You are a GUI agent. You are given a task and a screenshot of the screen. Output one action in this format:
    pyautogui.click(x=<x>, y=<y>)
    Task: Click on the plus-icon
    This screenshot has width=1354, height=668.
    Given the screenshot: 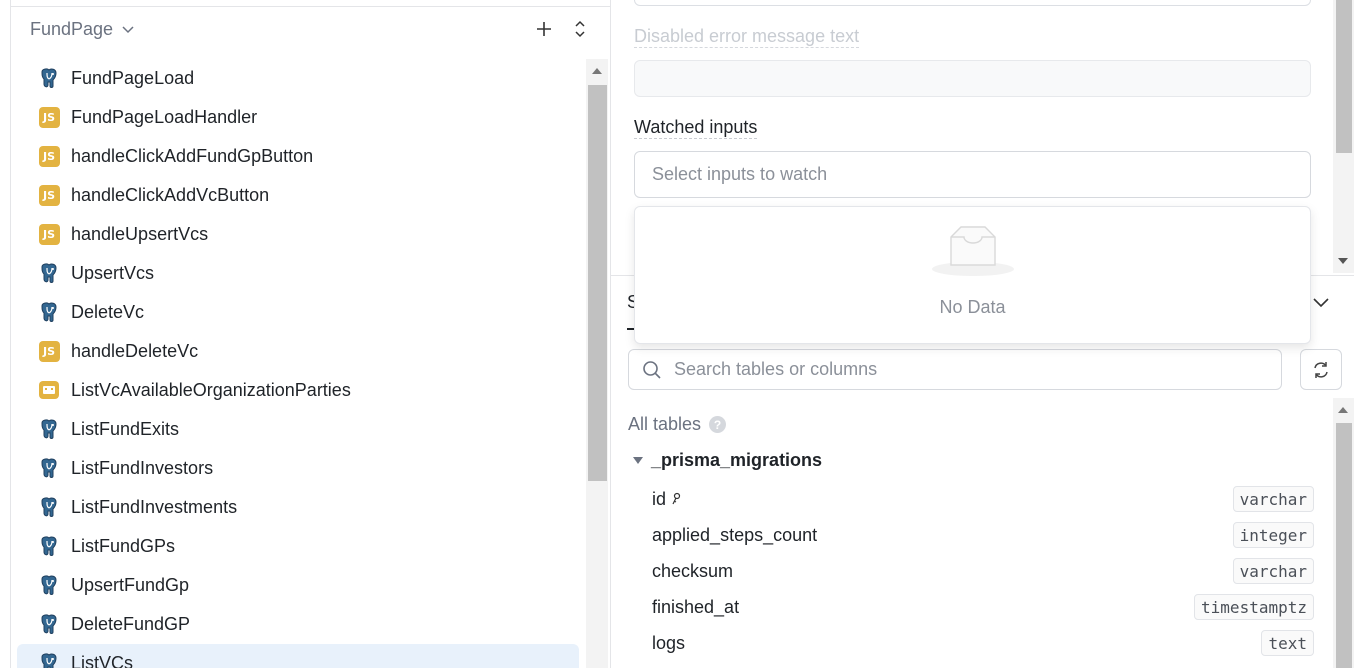 What is the action you would take?
    pyautogui.click(x=544, y=29)
    